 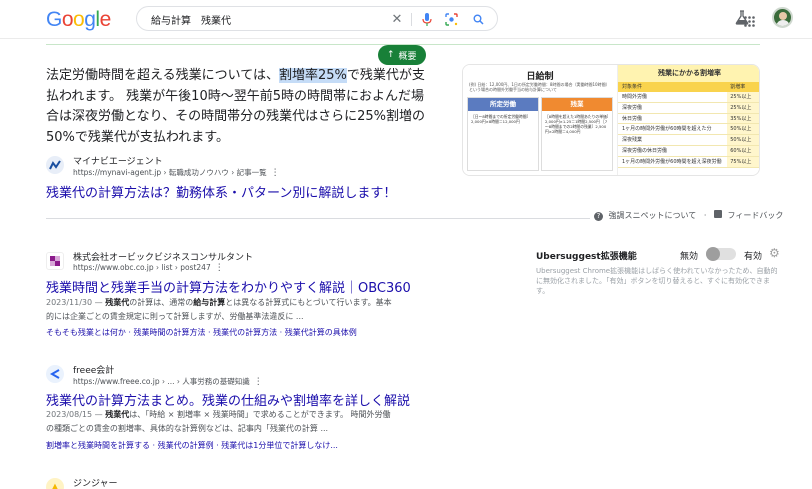 I want to click on source-name: 株式会社オービックビジネスコンサルタント, so click(x=163, y=258).